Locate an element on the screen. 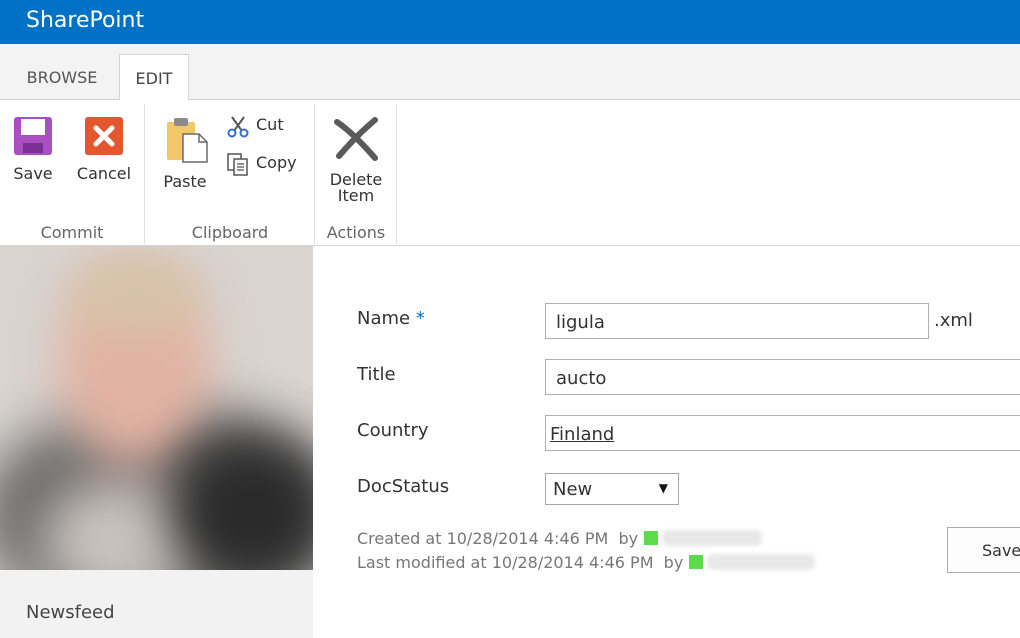 The width and height of the screenshot is (1020, 638). copy-button: Copy is located at coordinates (261, 163).